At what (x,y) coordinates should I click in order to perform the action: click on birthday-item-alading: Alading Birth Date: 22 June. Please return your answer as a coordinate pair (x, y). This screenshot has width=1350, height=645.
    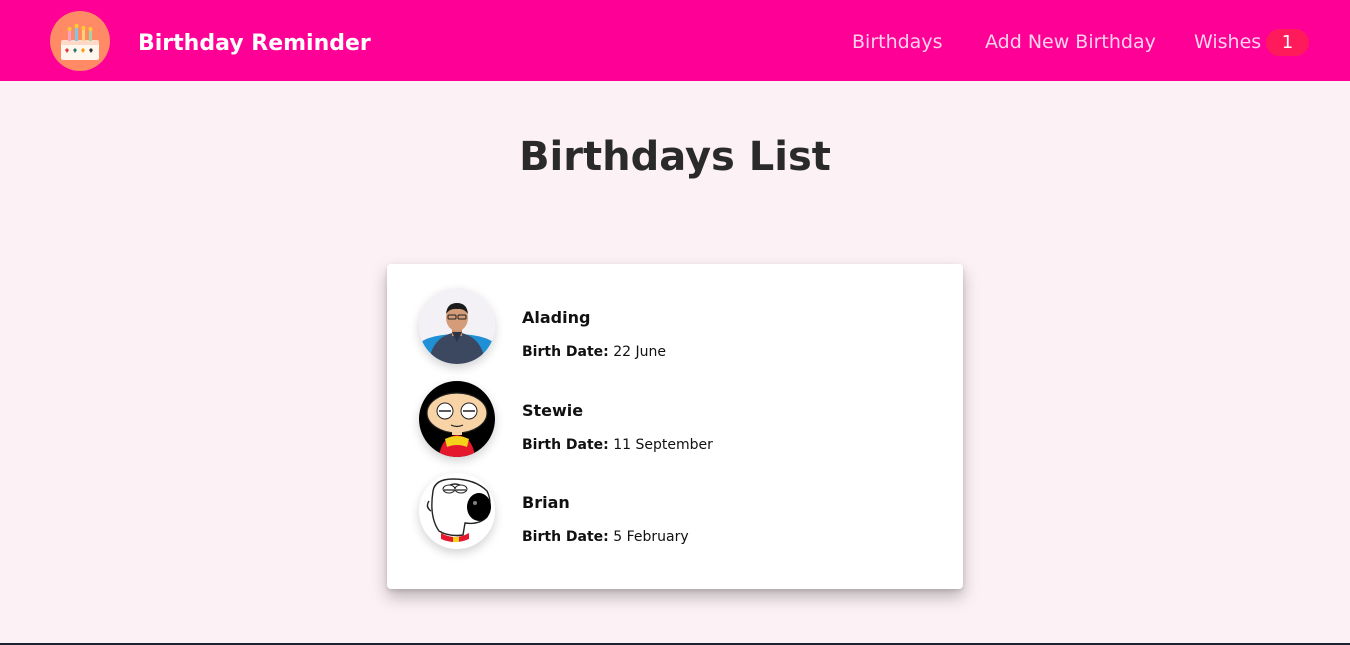
    Looking at the image, I should click on (679, 328).